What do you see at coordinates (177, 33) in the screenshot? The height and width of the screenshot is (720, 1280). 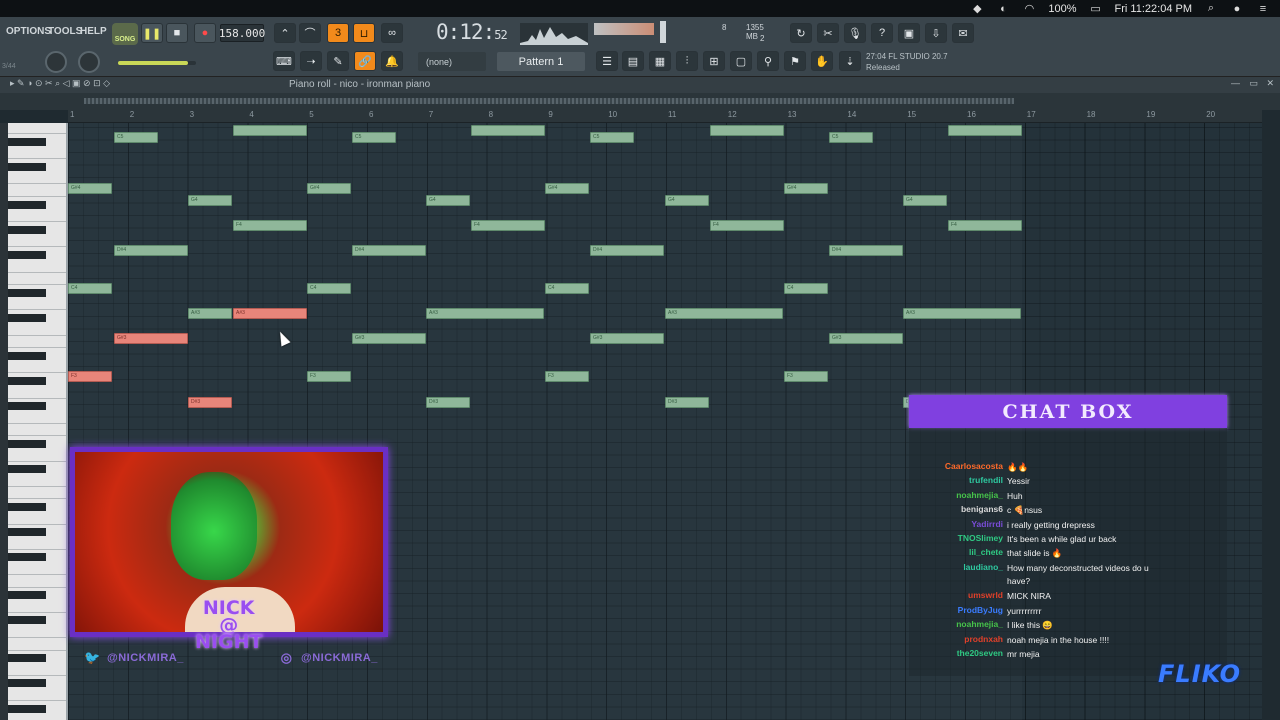 I see `stop-button: ■` at bounding box center [177, 33].